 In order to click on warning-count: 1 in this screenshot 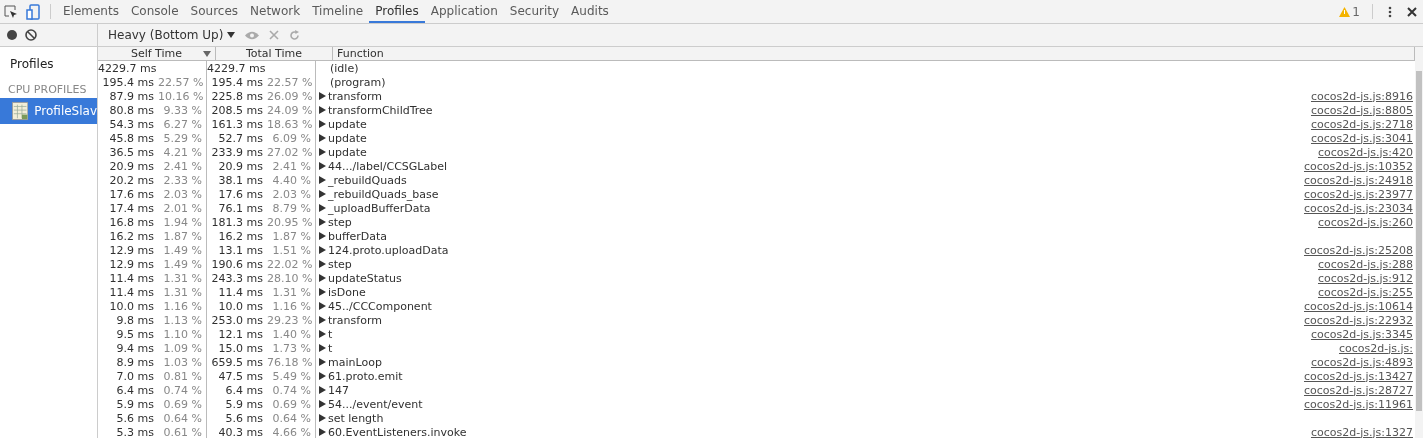, I will do `click(1356, 11)`.